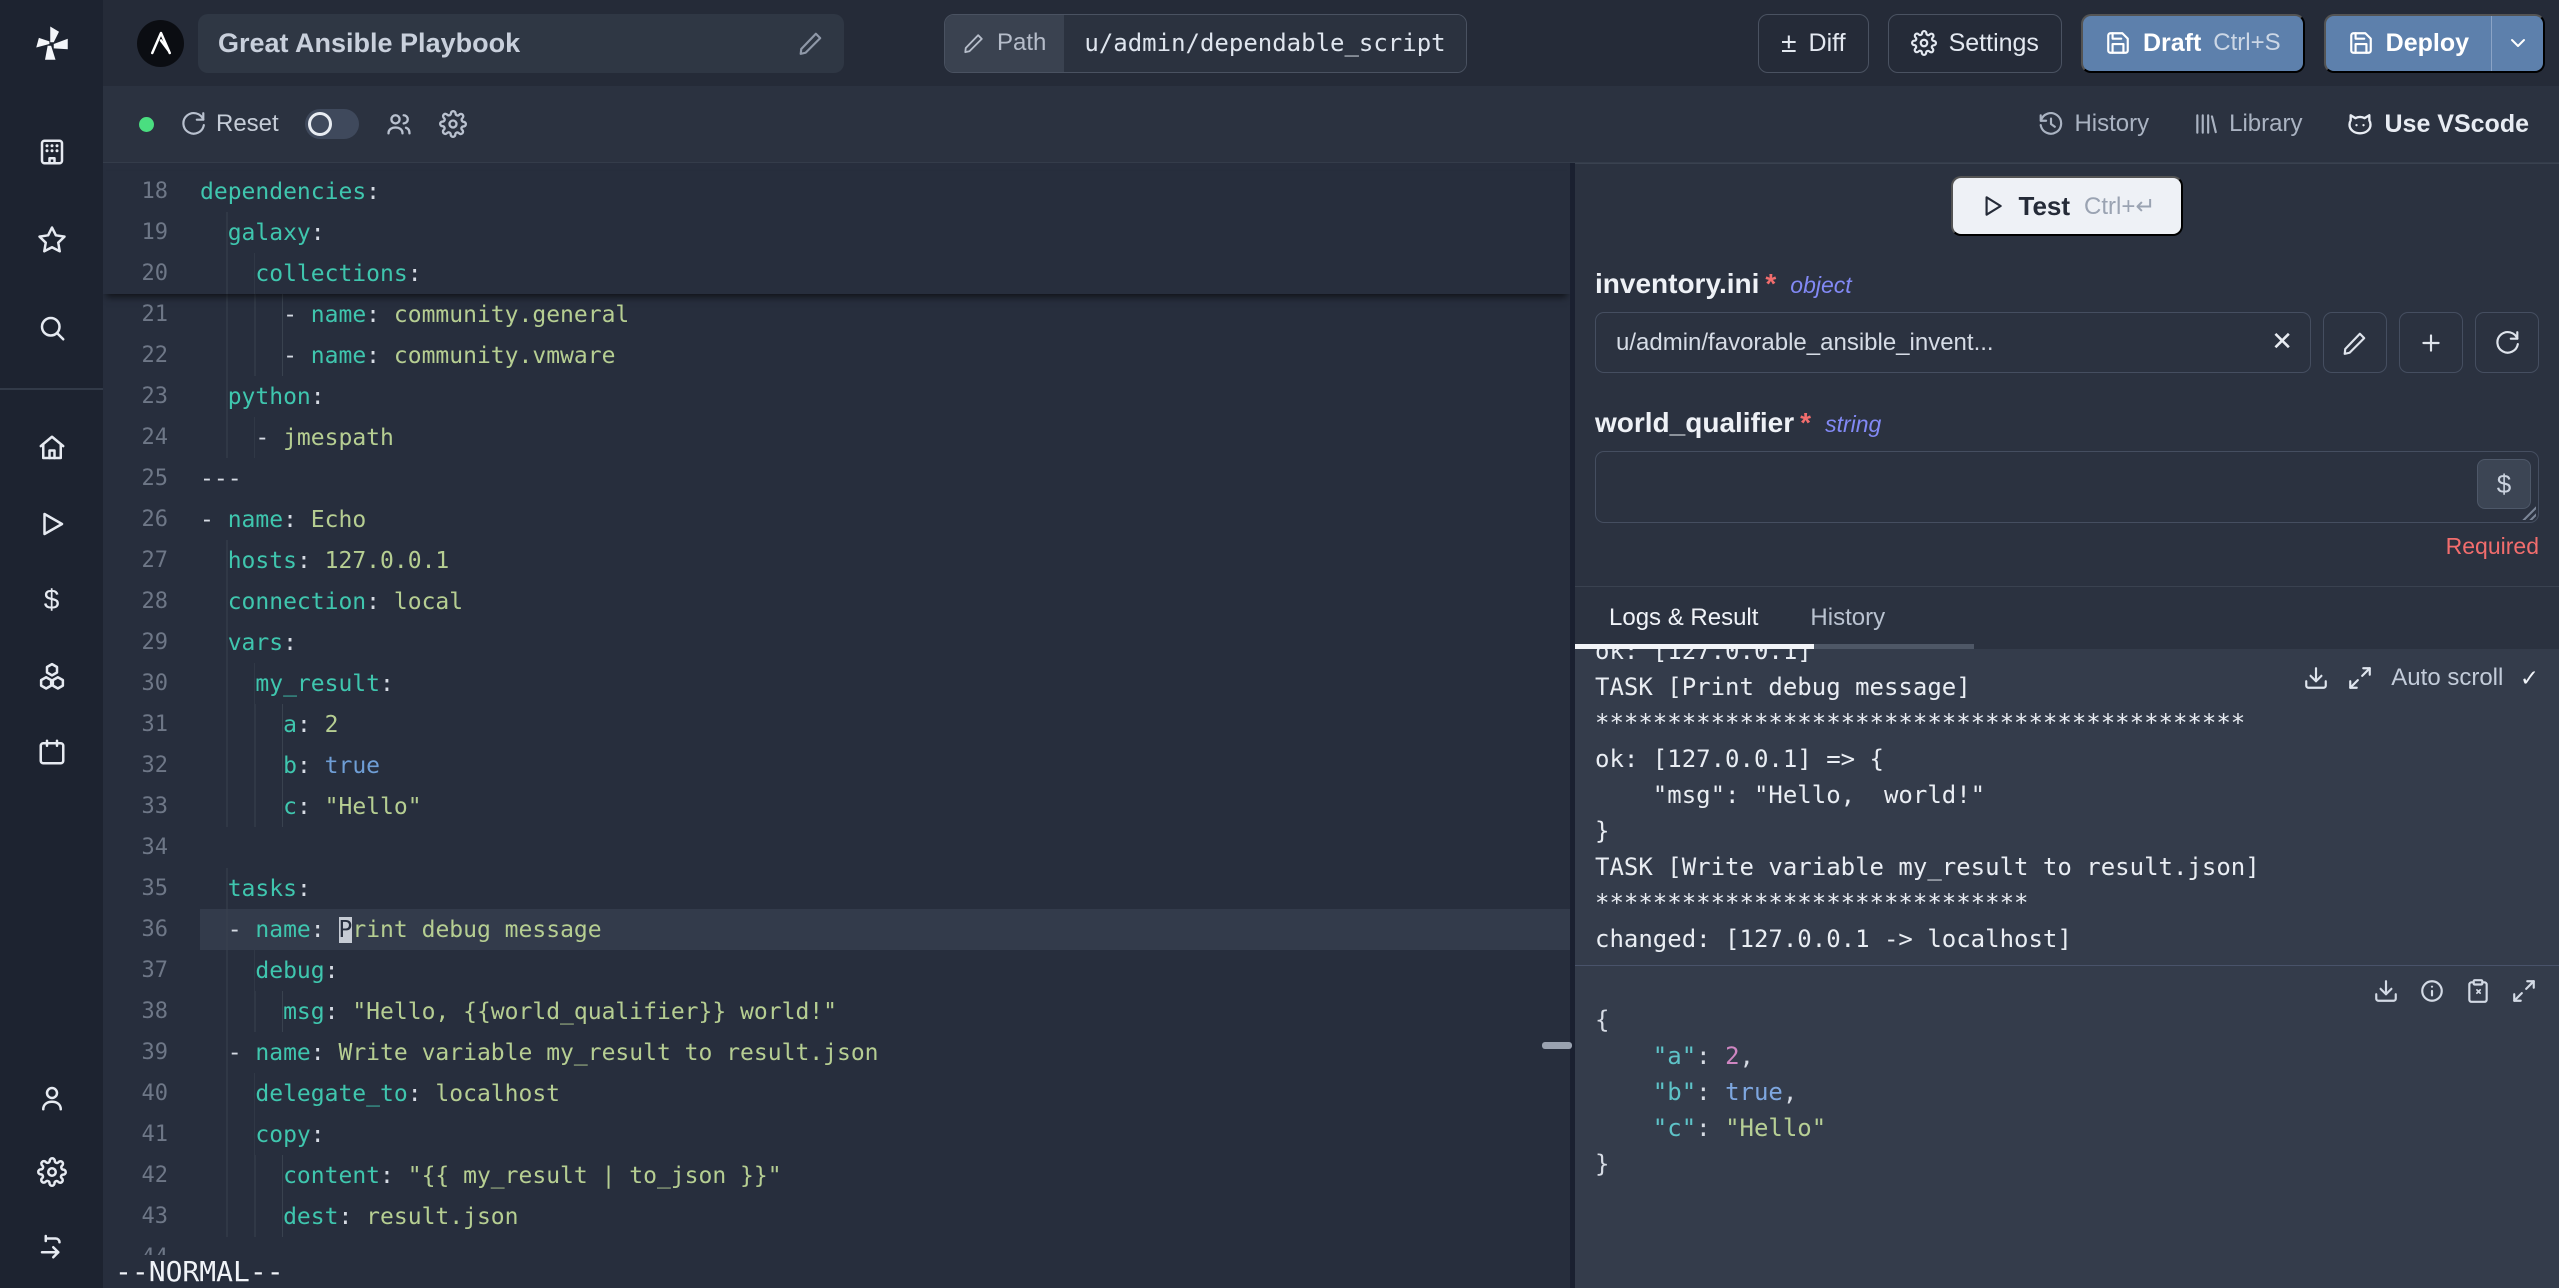 The image size is (2559, 1288). What do you see at coordinates (836, 806) in the screenshot?
I see `code-line: 33 c: "Hello"` at bounding box center [836, 806].